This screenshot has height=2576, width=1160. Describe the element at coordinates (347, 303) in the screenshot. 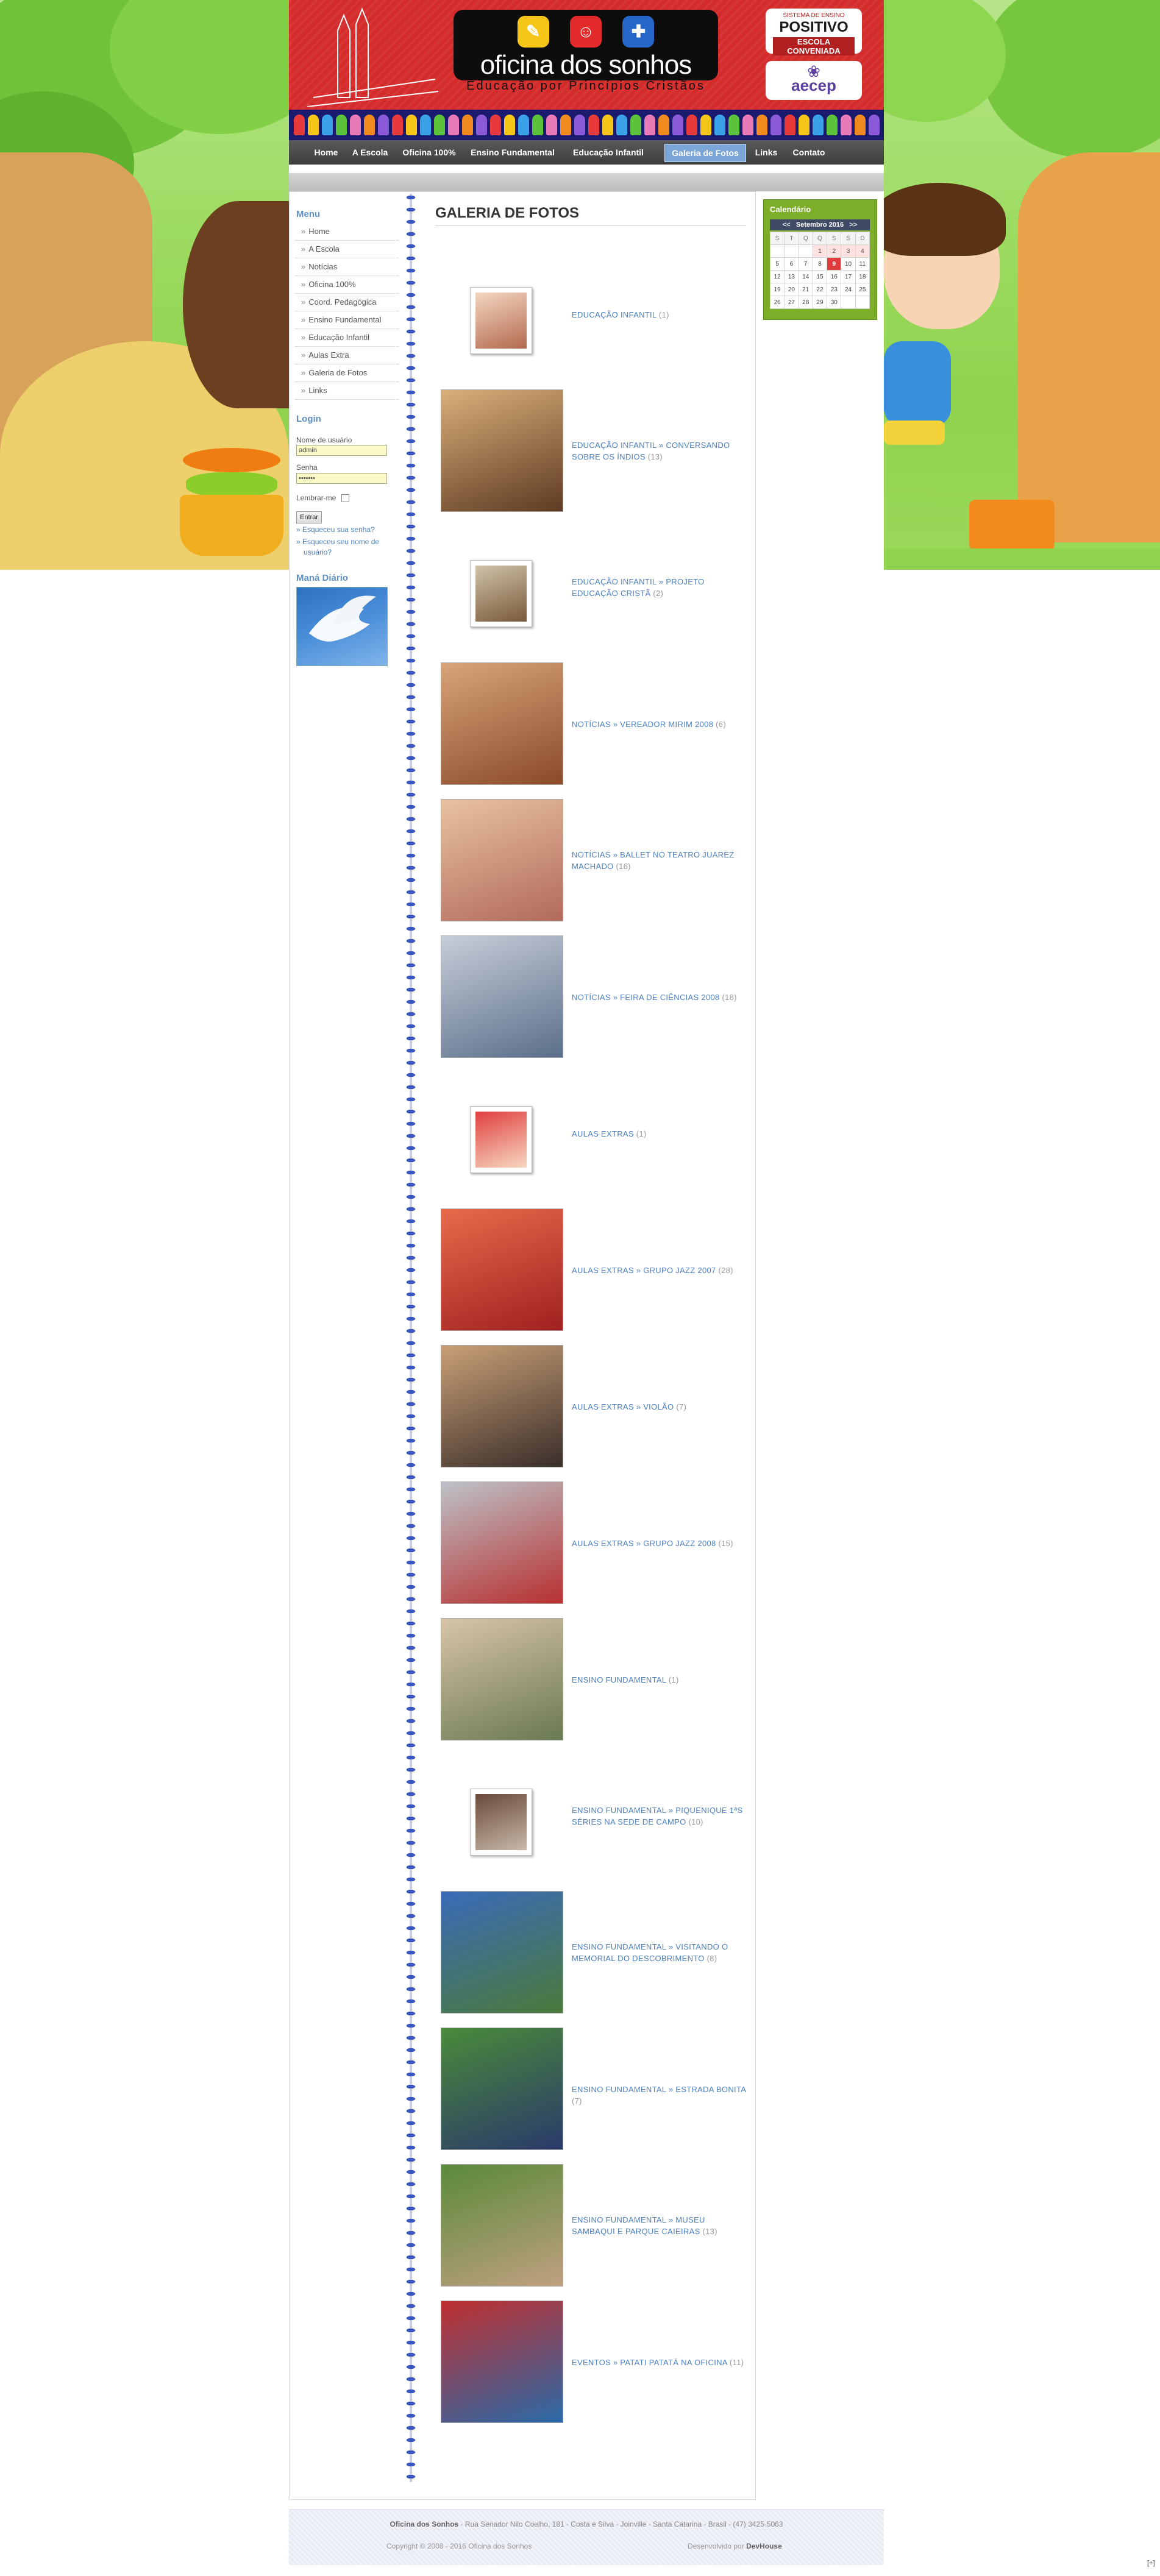

I see `sidebar-item-coord-pedagogica: » Coord. Pedagógica` at that location.